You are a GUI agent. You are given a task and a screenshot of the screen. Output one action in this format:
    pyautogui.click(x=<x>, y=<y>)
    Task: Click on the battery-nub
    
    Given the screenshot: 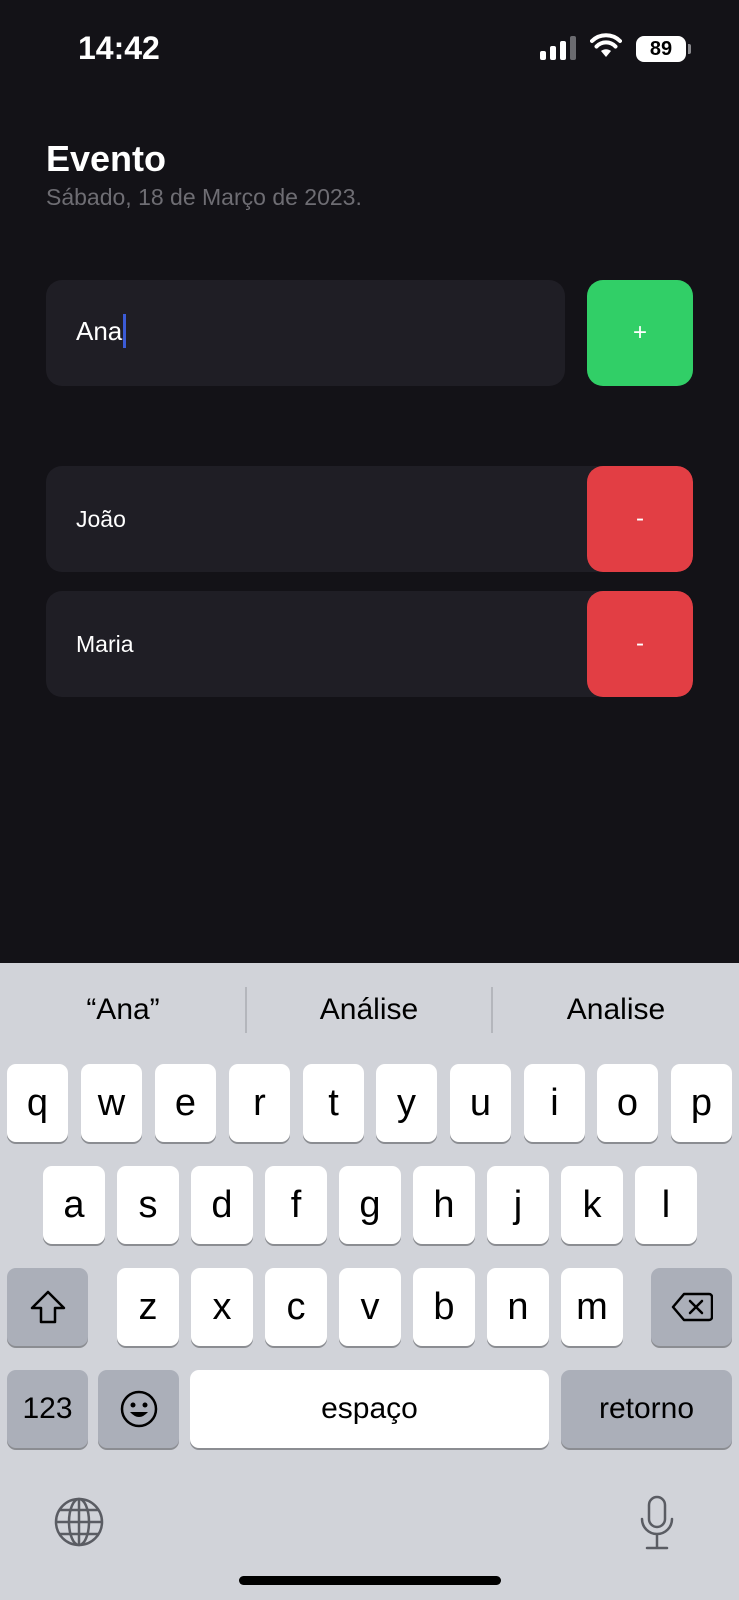 What is the action you would take?
    pyautogui.click(x=689, y=49)
    